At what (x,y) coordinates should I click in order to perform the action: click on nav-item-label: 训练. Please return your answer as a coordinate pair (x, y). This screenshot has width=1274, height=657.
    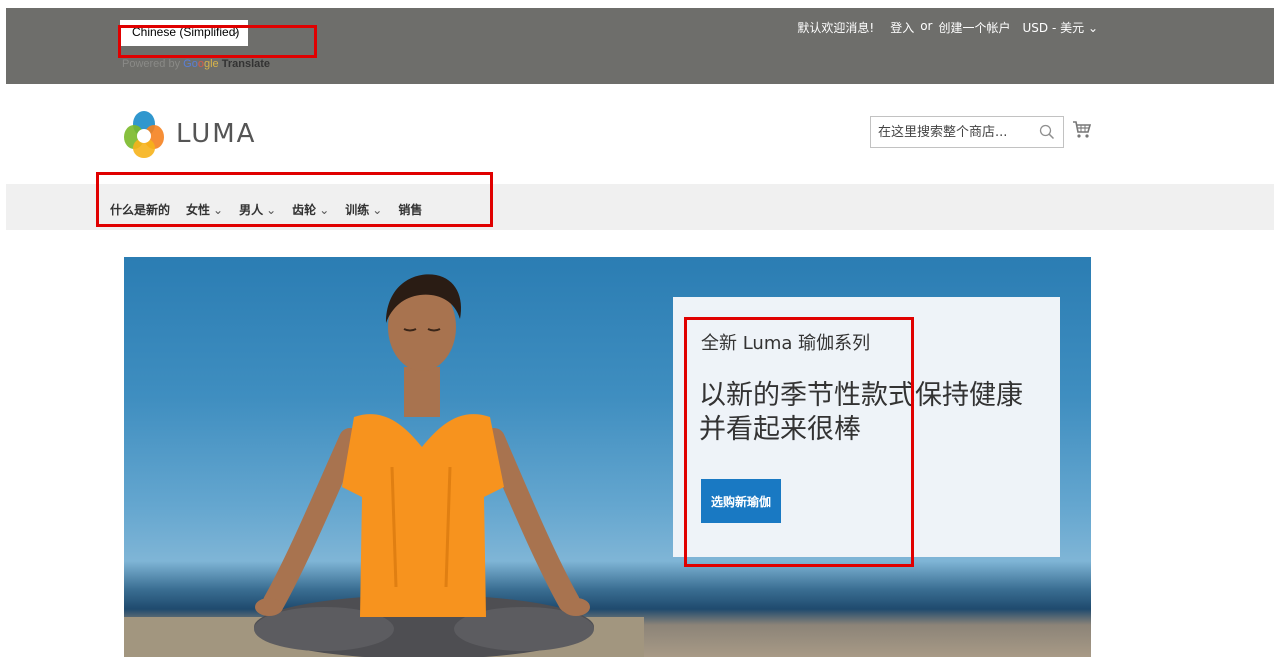
    Looking at the image, I should click on (357, 210).